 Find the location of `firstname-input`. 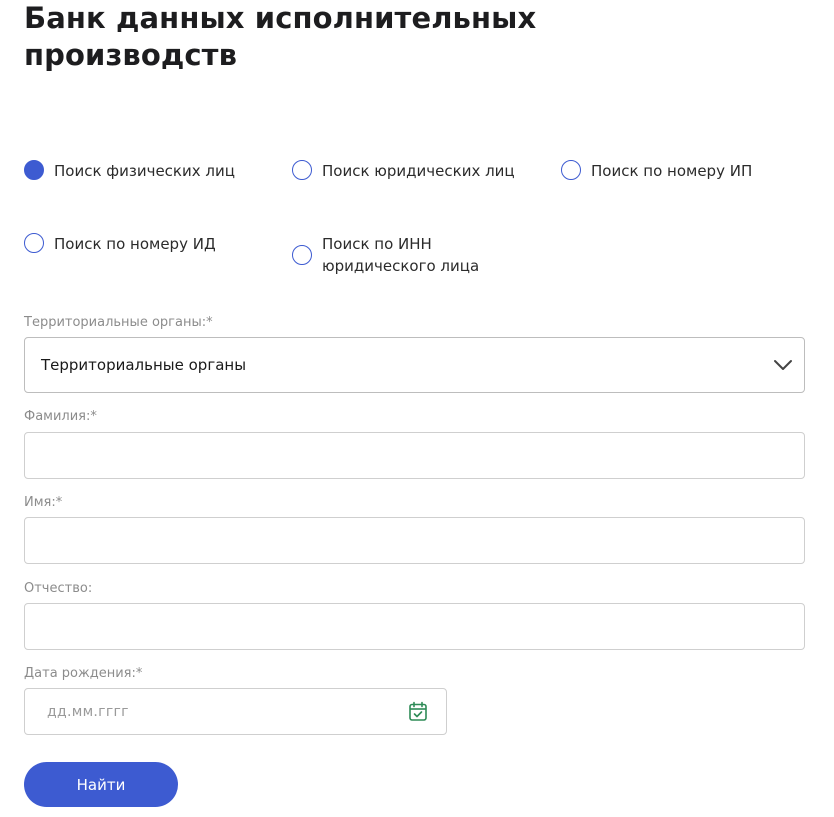

firstname-input is located at coordinates (414, 540).